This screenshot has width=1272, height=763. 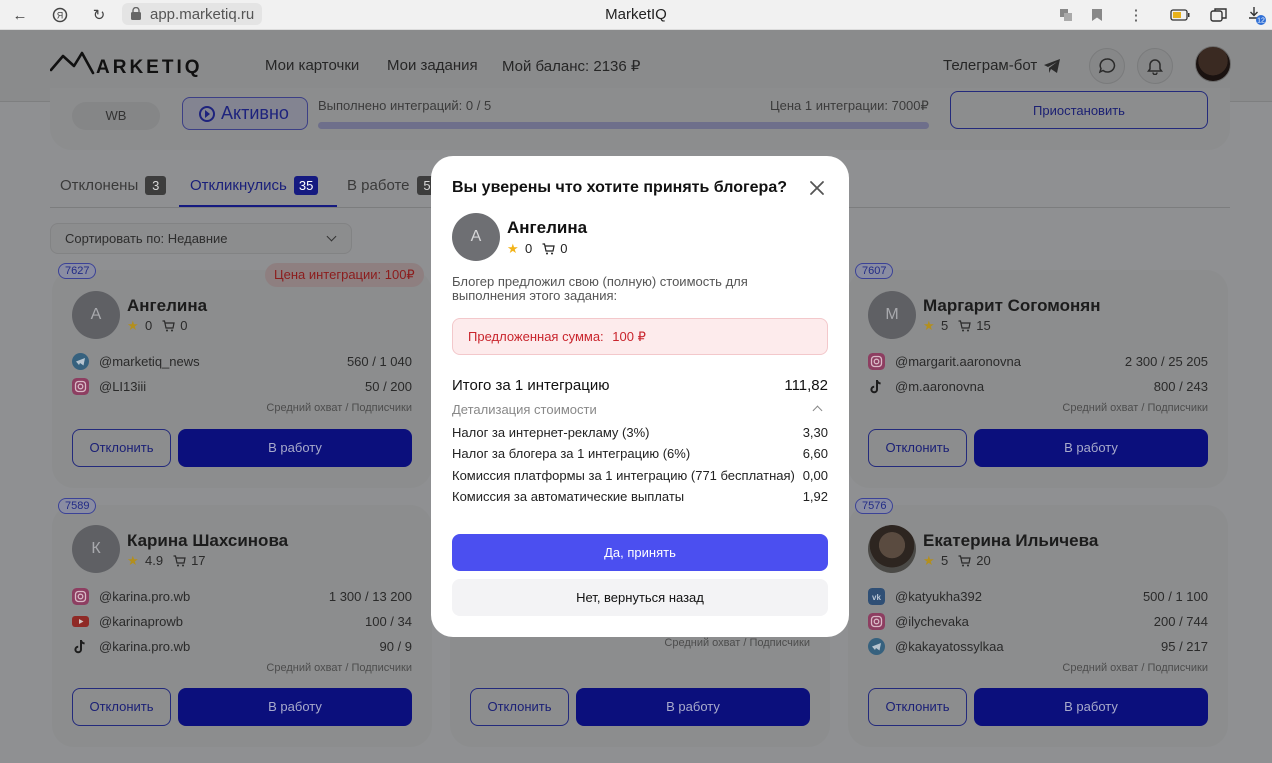 I want to click on user-avatar, so click(x=1213, y=64).